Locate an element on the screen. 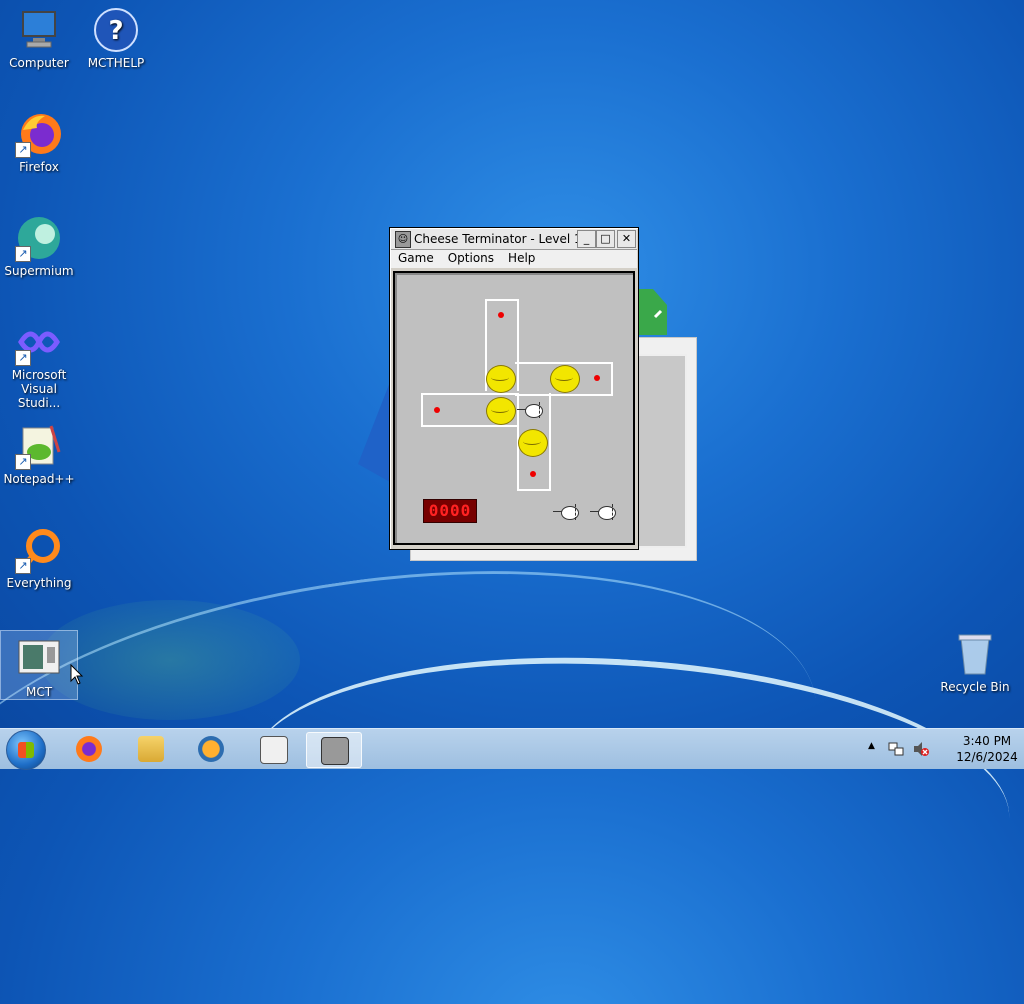 This screenshot has height=1004, width=1024. mouse-cursor-icon is located at coordinates (77, 674).